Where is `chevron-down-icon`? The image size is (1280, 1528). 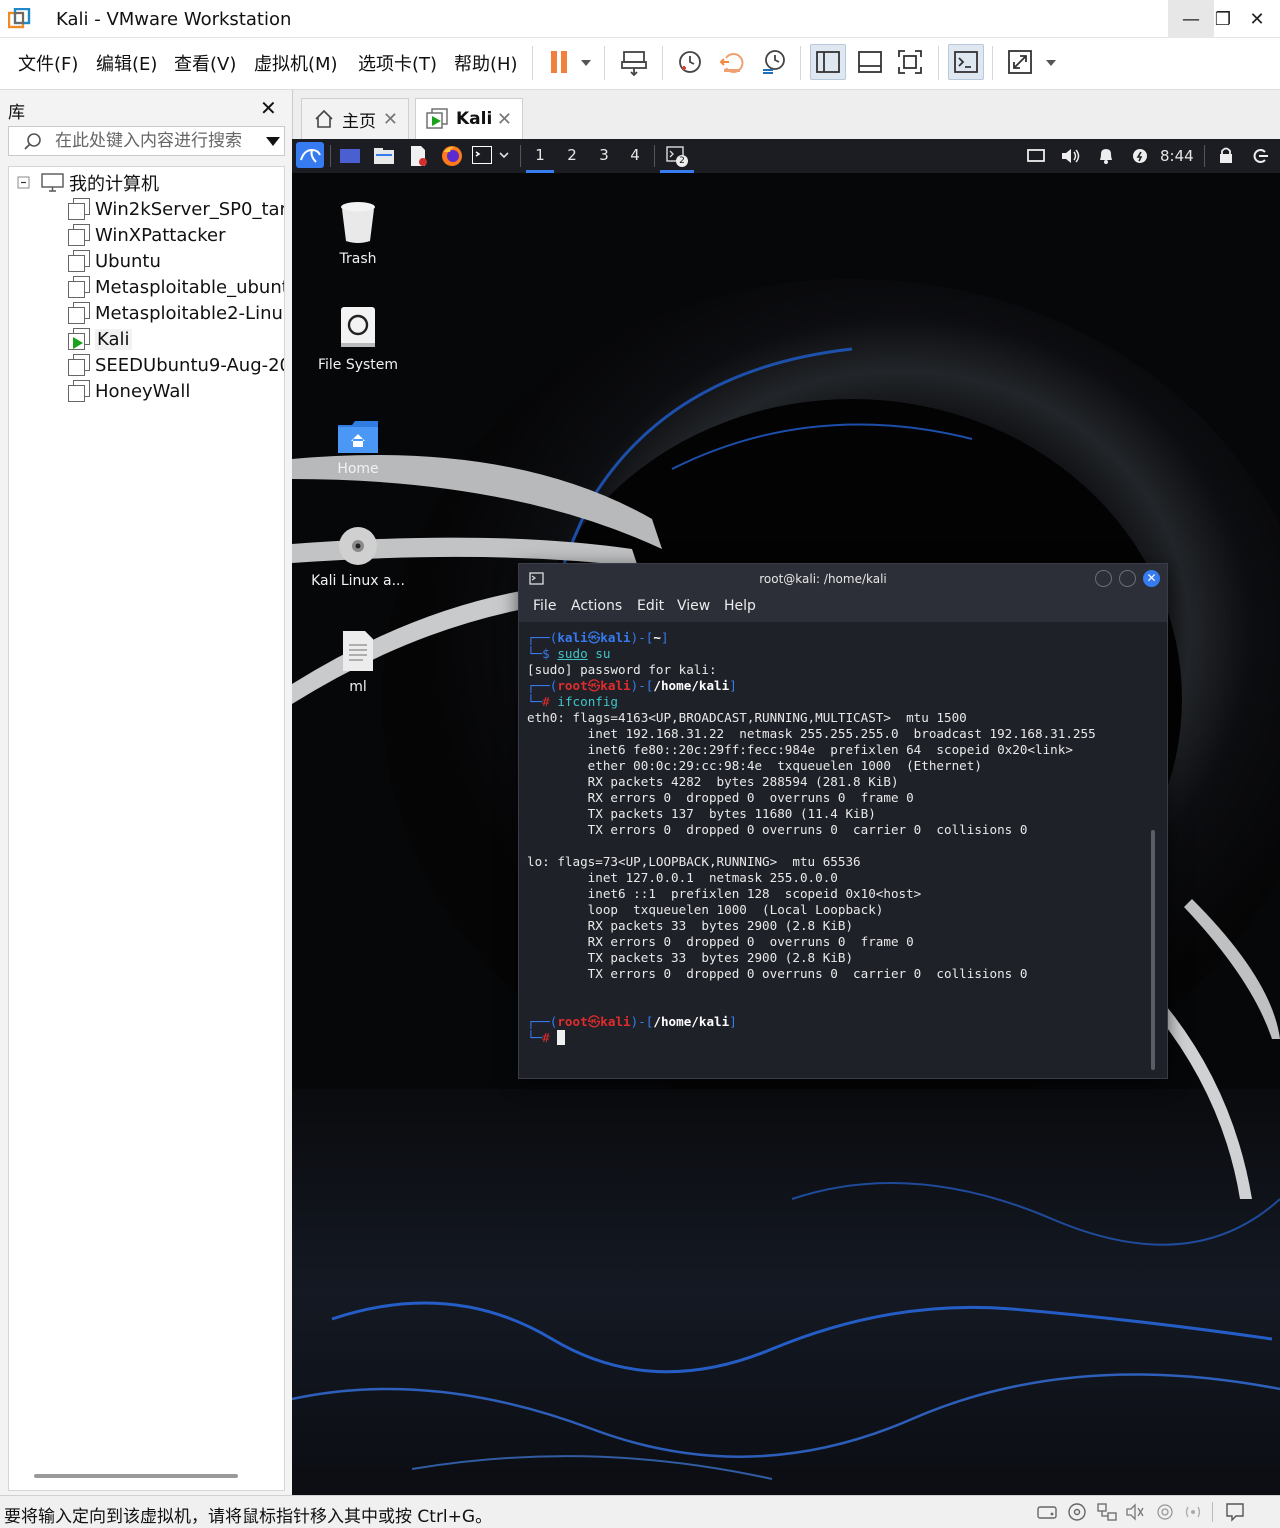
chevron-down-icon is located at coordinates (273, 141).